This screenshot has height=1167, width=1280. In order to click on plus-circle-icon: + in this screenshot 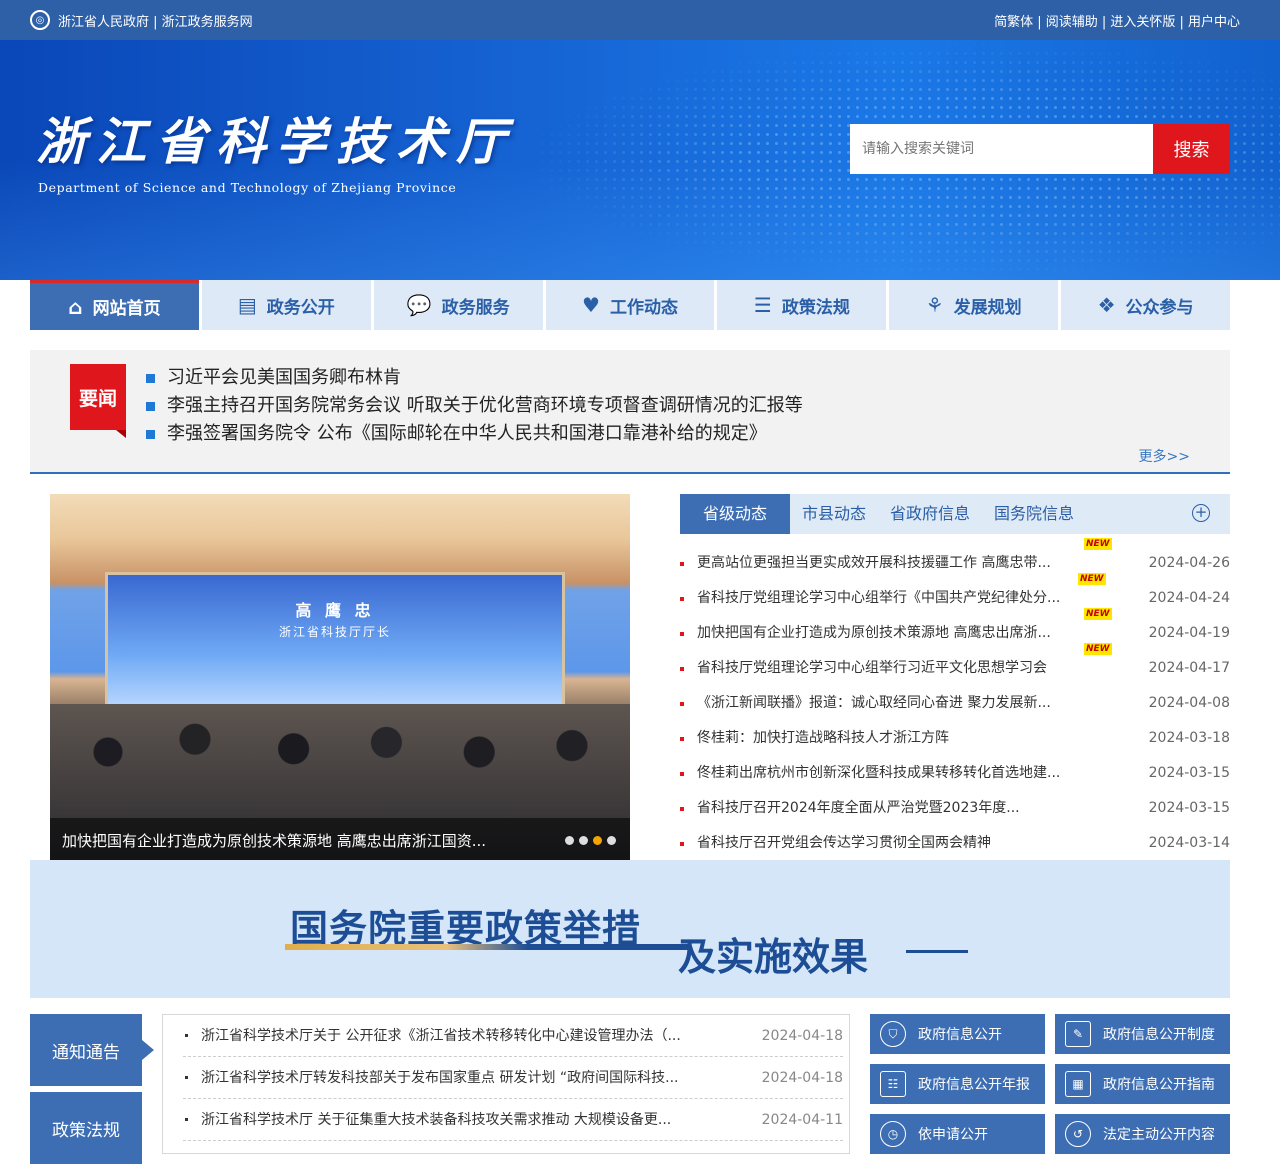, I will do `click(1201, 513)`.